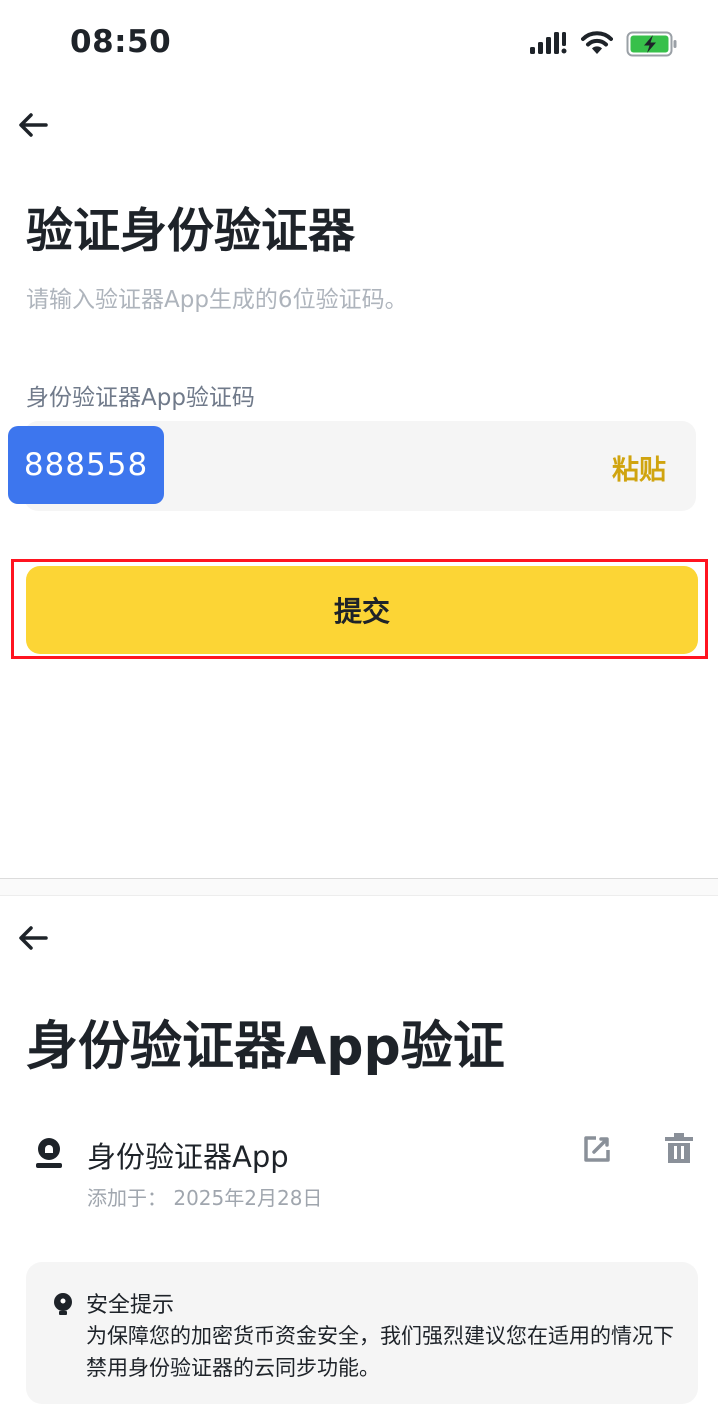  Describe the element at coordinates (265, 1047) in the screenshot. I see `page-title: 身份验证器App验证` at that location.